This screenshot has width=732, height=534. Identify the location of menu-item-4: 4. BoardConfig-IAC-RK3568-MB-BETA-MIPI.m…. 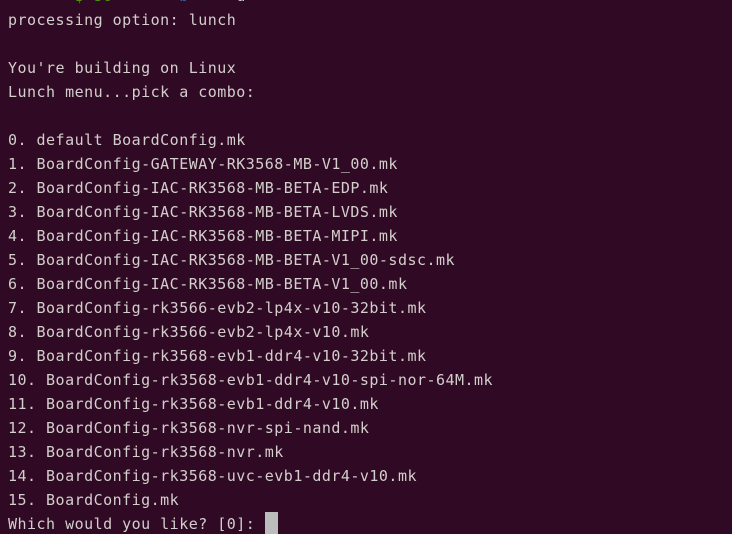
(370, 236).